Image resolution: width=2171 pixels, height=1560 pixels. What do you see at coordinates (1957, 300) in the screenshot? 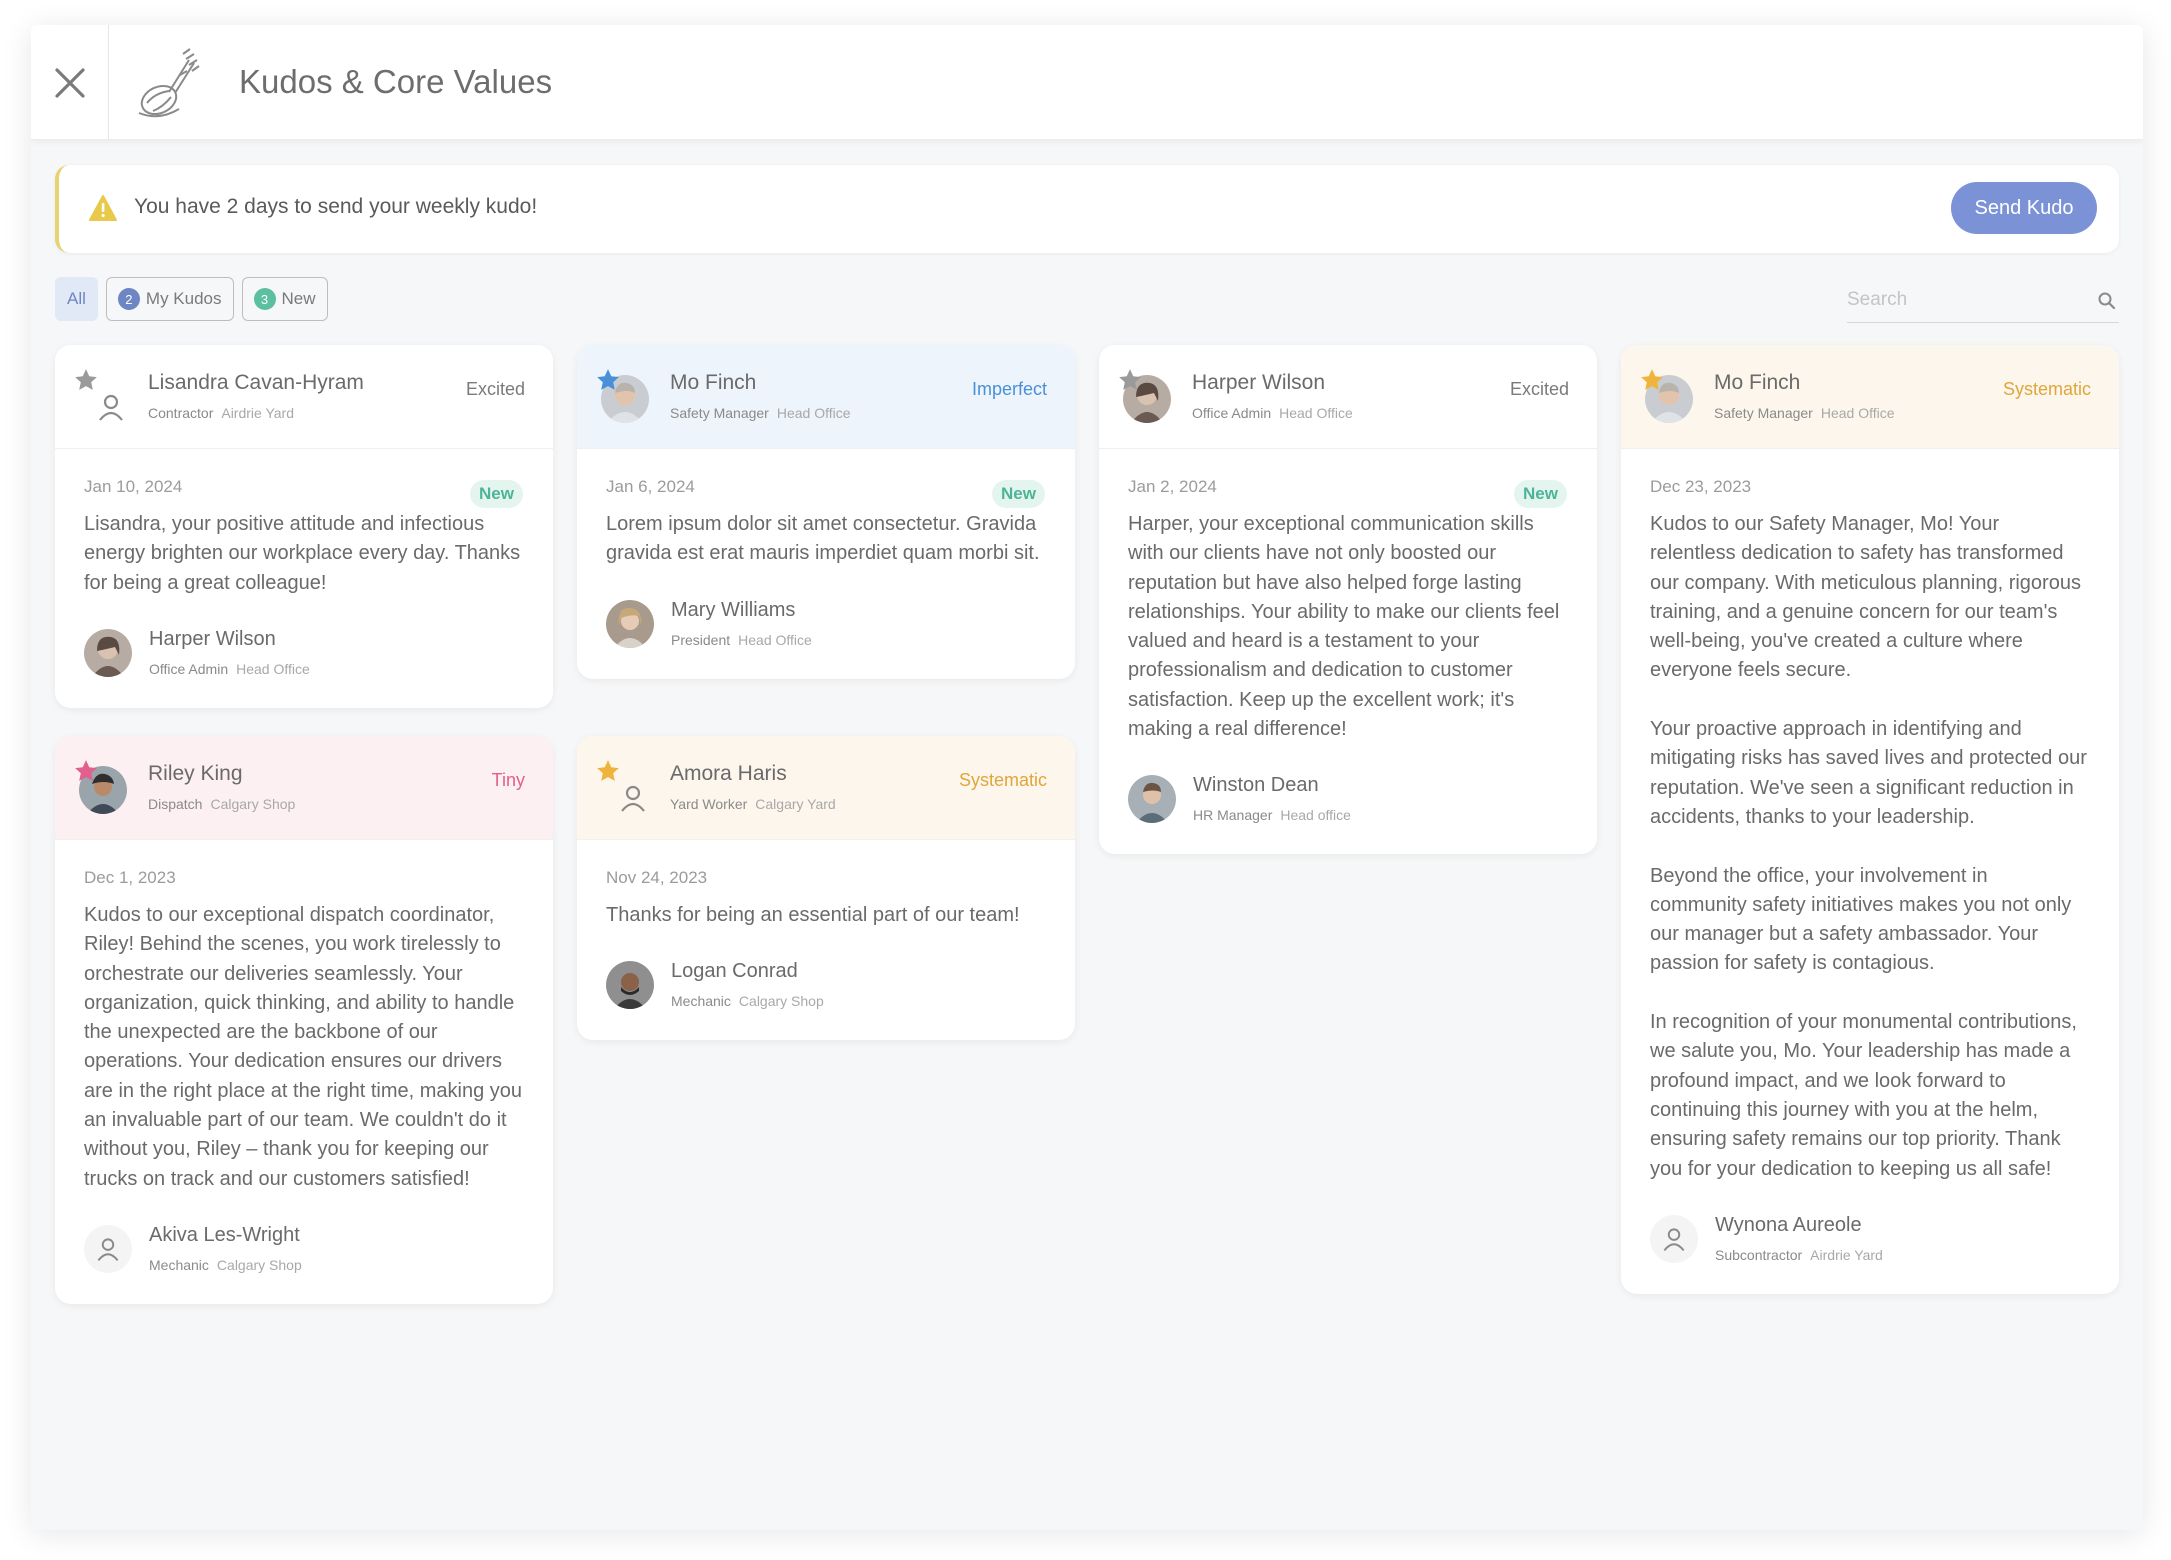
I see `search-input` at bounding box center [1957, 300].